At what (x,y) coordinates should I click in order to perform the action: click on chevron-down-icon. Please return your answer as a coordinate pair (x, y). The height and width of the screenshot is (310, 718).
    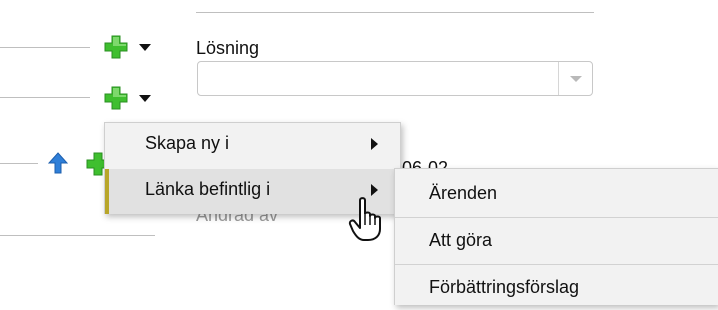
    Looking at the image, I should click on (576, 79).